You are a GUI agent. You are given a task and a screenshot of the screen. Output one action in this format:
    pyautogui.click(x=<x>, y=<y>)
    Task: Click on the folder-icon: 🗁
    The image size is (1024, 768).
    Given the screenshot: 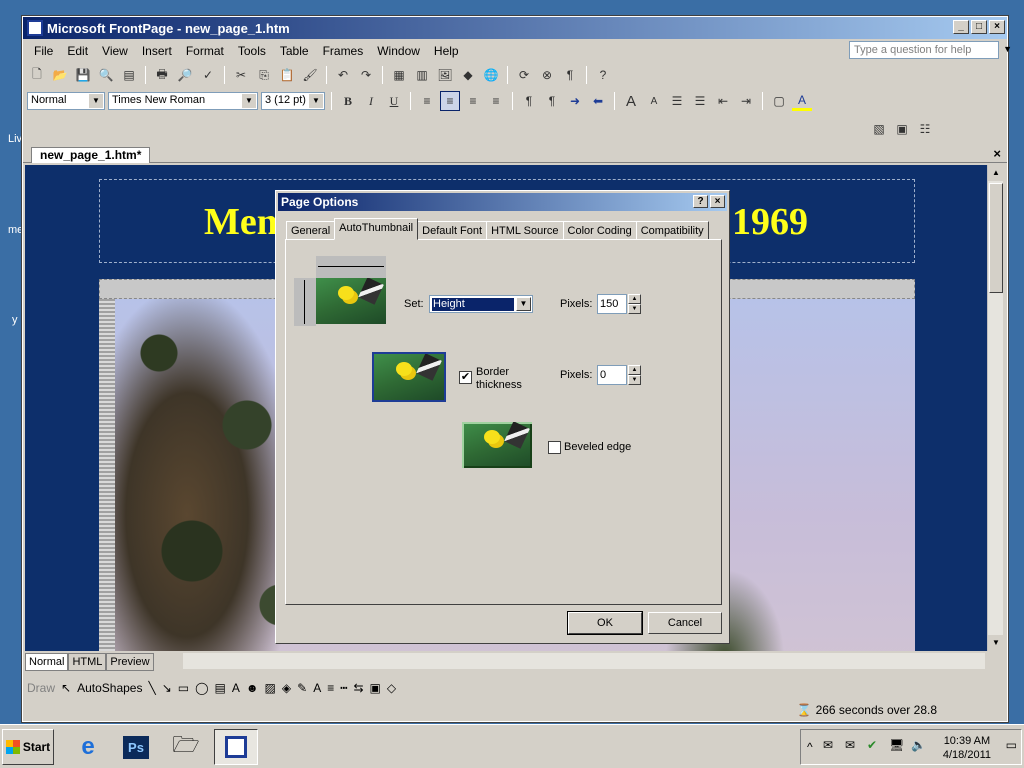 What is the action you would take?
    pyautogui.click(x=186, y=747)
    